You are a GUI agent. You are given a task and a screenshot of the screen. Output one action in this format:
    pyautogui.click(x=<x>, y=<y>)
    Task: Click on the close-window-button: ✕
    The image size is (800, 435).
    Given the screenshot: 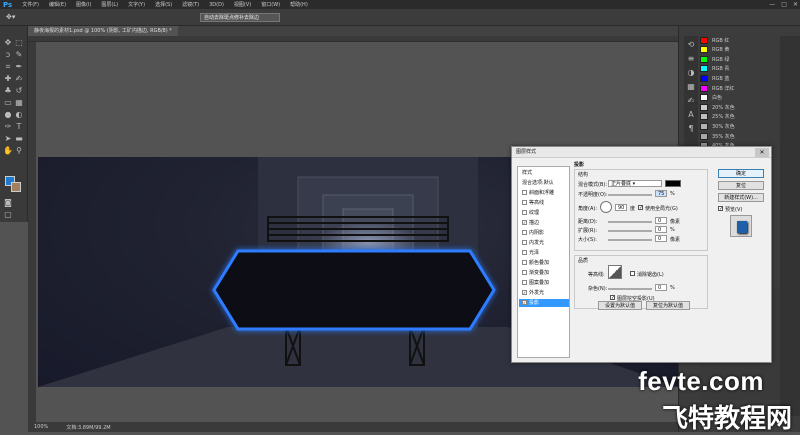 What is the action you would take?
    pyautogui.click(x=795, y=4)
    